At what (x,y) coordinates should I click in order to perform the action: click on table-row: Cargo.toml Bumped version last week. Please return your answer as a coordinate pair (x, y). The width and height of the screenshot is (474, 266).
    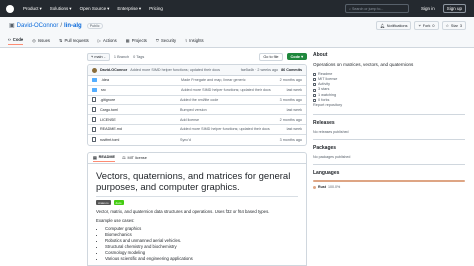
    Looking at the image, I should click on (197, 110).